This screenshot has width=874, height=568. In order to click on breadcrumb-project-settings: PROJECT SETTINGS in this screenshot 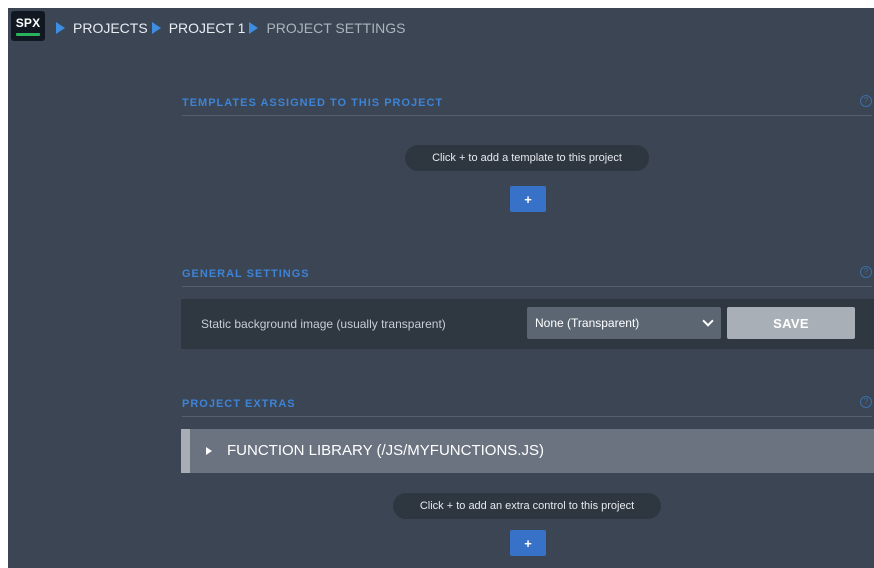, I will do `click(336, 28)`.